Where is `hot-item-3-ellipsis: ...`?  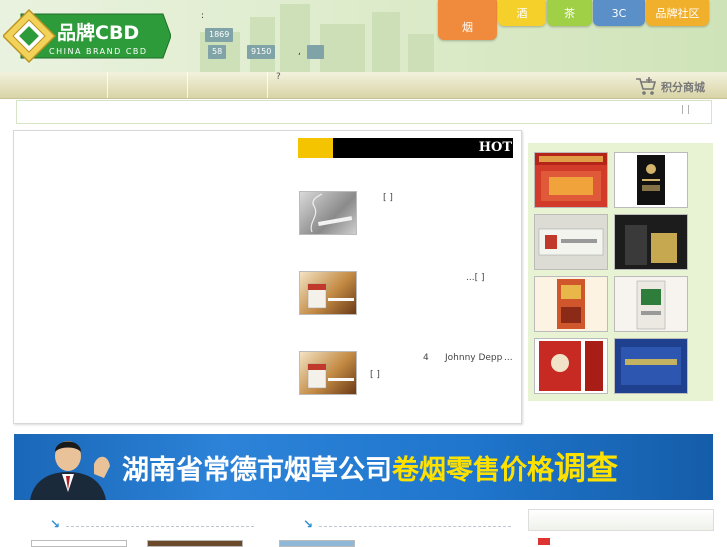 hot-item-3-ellipsis: ... is located at coordinates (508, 358).